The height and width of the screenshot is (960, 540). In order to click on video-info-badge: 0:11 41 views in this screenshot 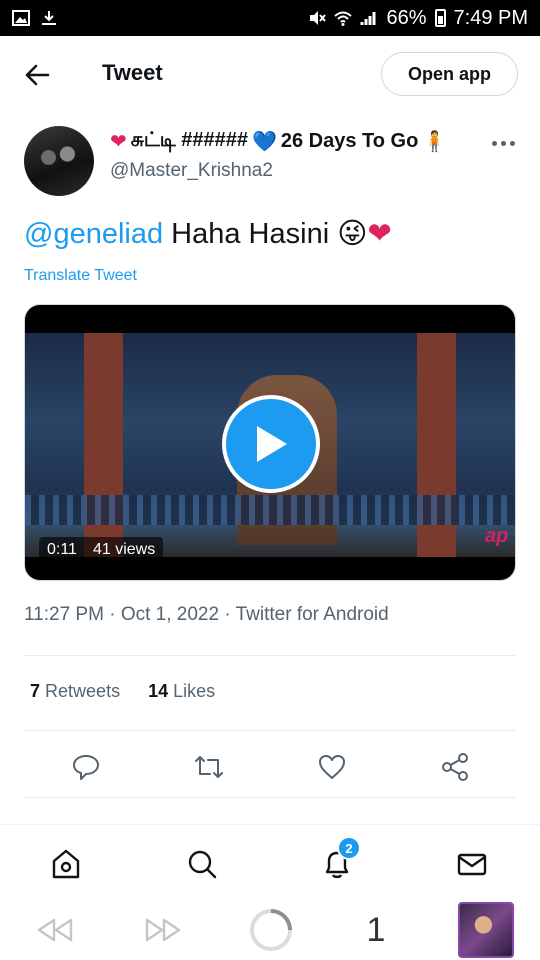, I will do `click(101, 550)`.